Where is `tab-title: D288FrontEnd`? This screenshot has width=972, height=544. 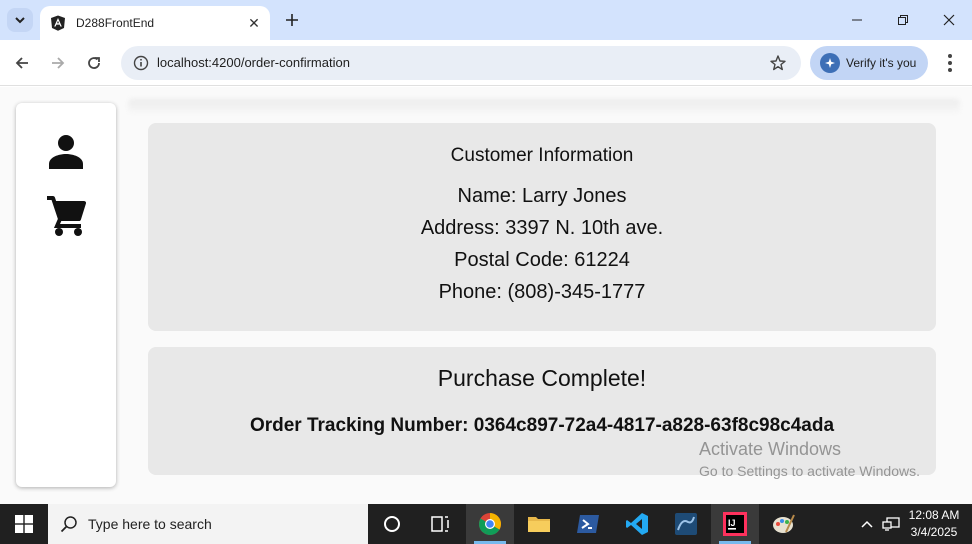 tab-title: D288FrontEnd is located at coordinates (115, 23).